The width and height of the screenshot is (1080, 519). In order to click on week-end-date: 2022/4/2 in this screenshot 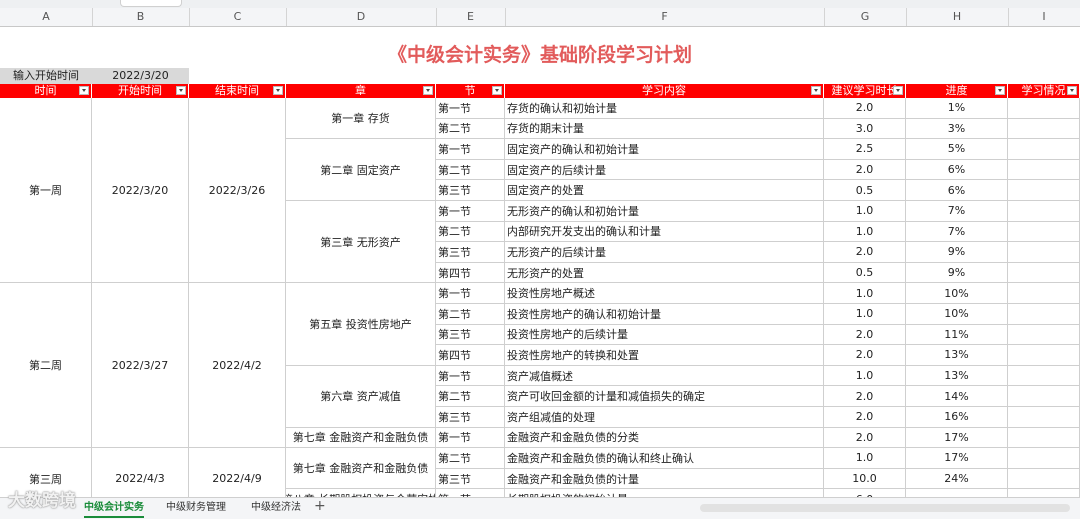, I will do `click(237, 366)`.